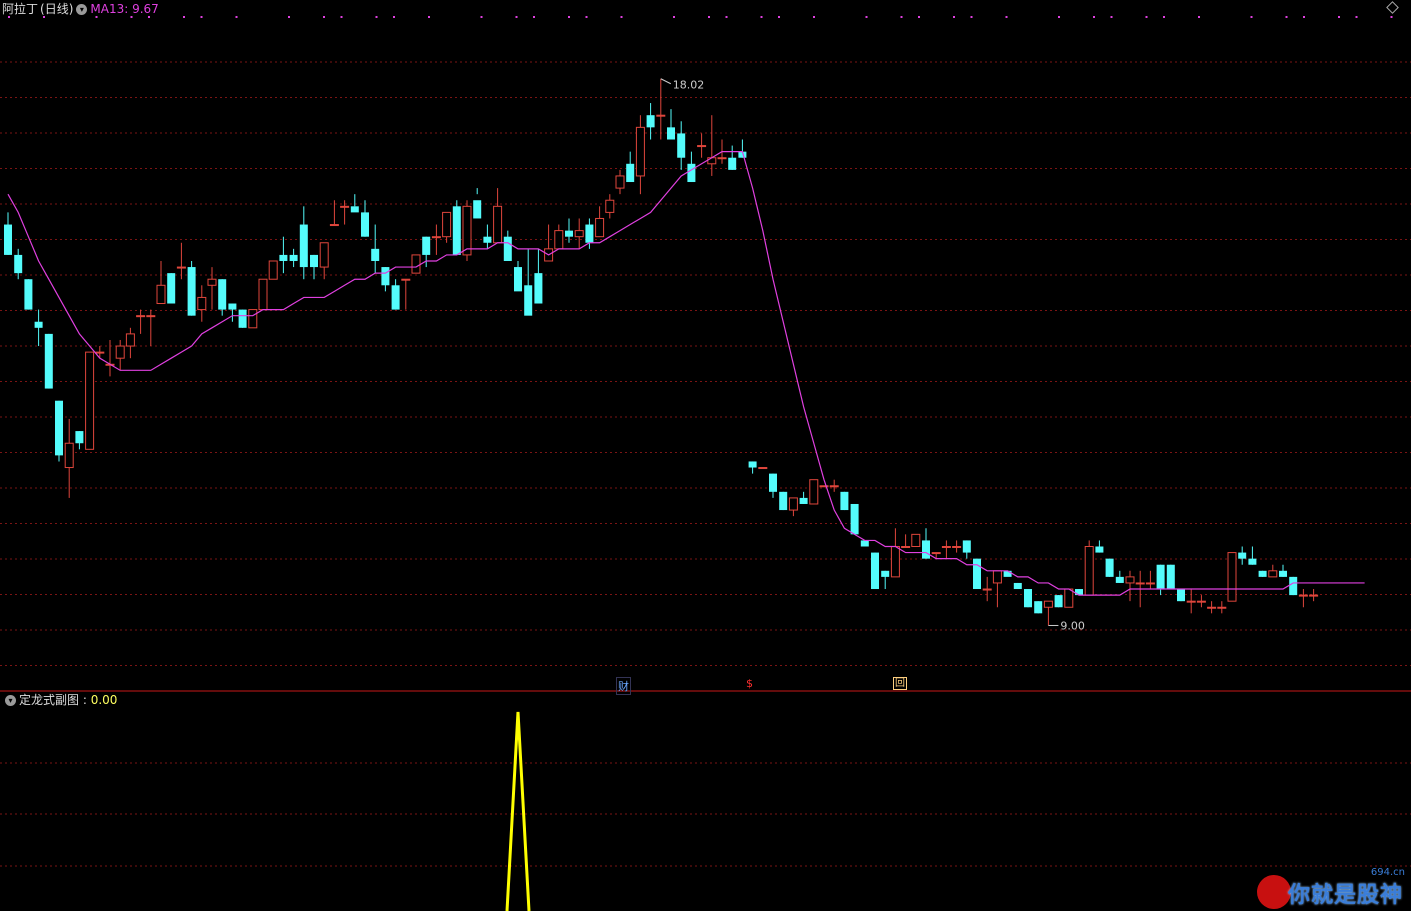 This screenshot has width=1411, height=911. What do you see at coordinates (666, 81) in the screenshot?
I see `high-pointer` at bounding box center [666, 81].